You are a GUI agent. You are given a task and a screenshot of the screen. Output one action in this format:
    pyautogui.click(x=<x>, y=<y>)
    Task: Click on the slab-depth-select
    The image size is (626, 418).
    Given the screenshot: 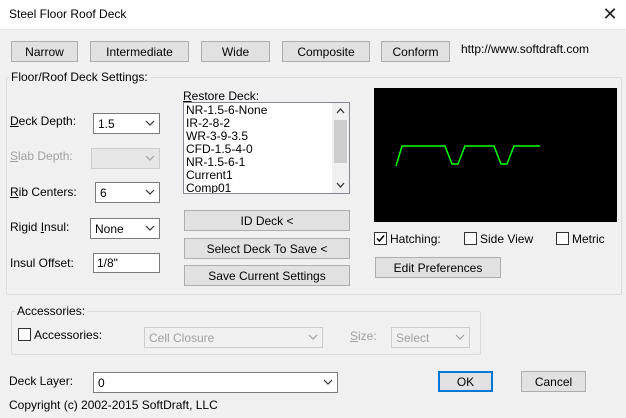 What is the action you would take?
    pyautogui.click(x=125, y=158)
    